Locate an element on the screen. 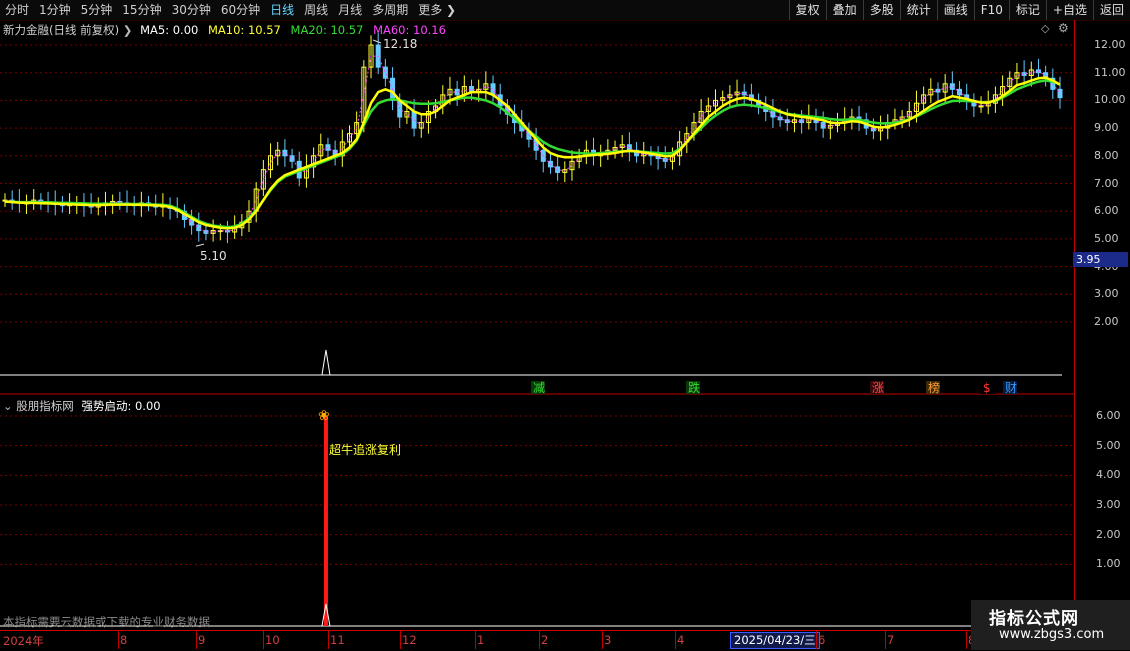 Image resolution: width=1130 pixels, height=651 pixels. event-badge: 跌 is located at coordinates (694, 387).